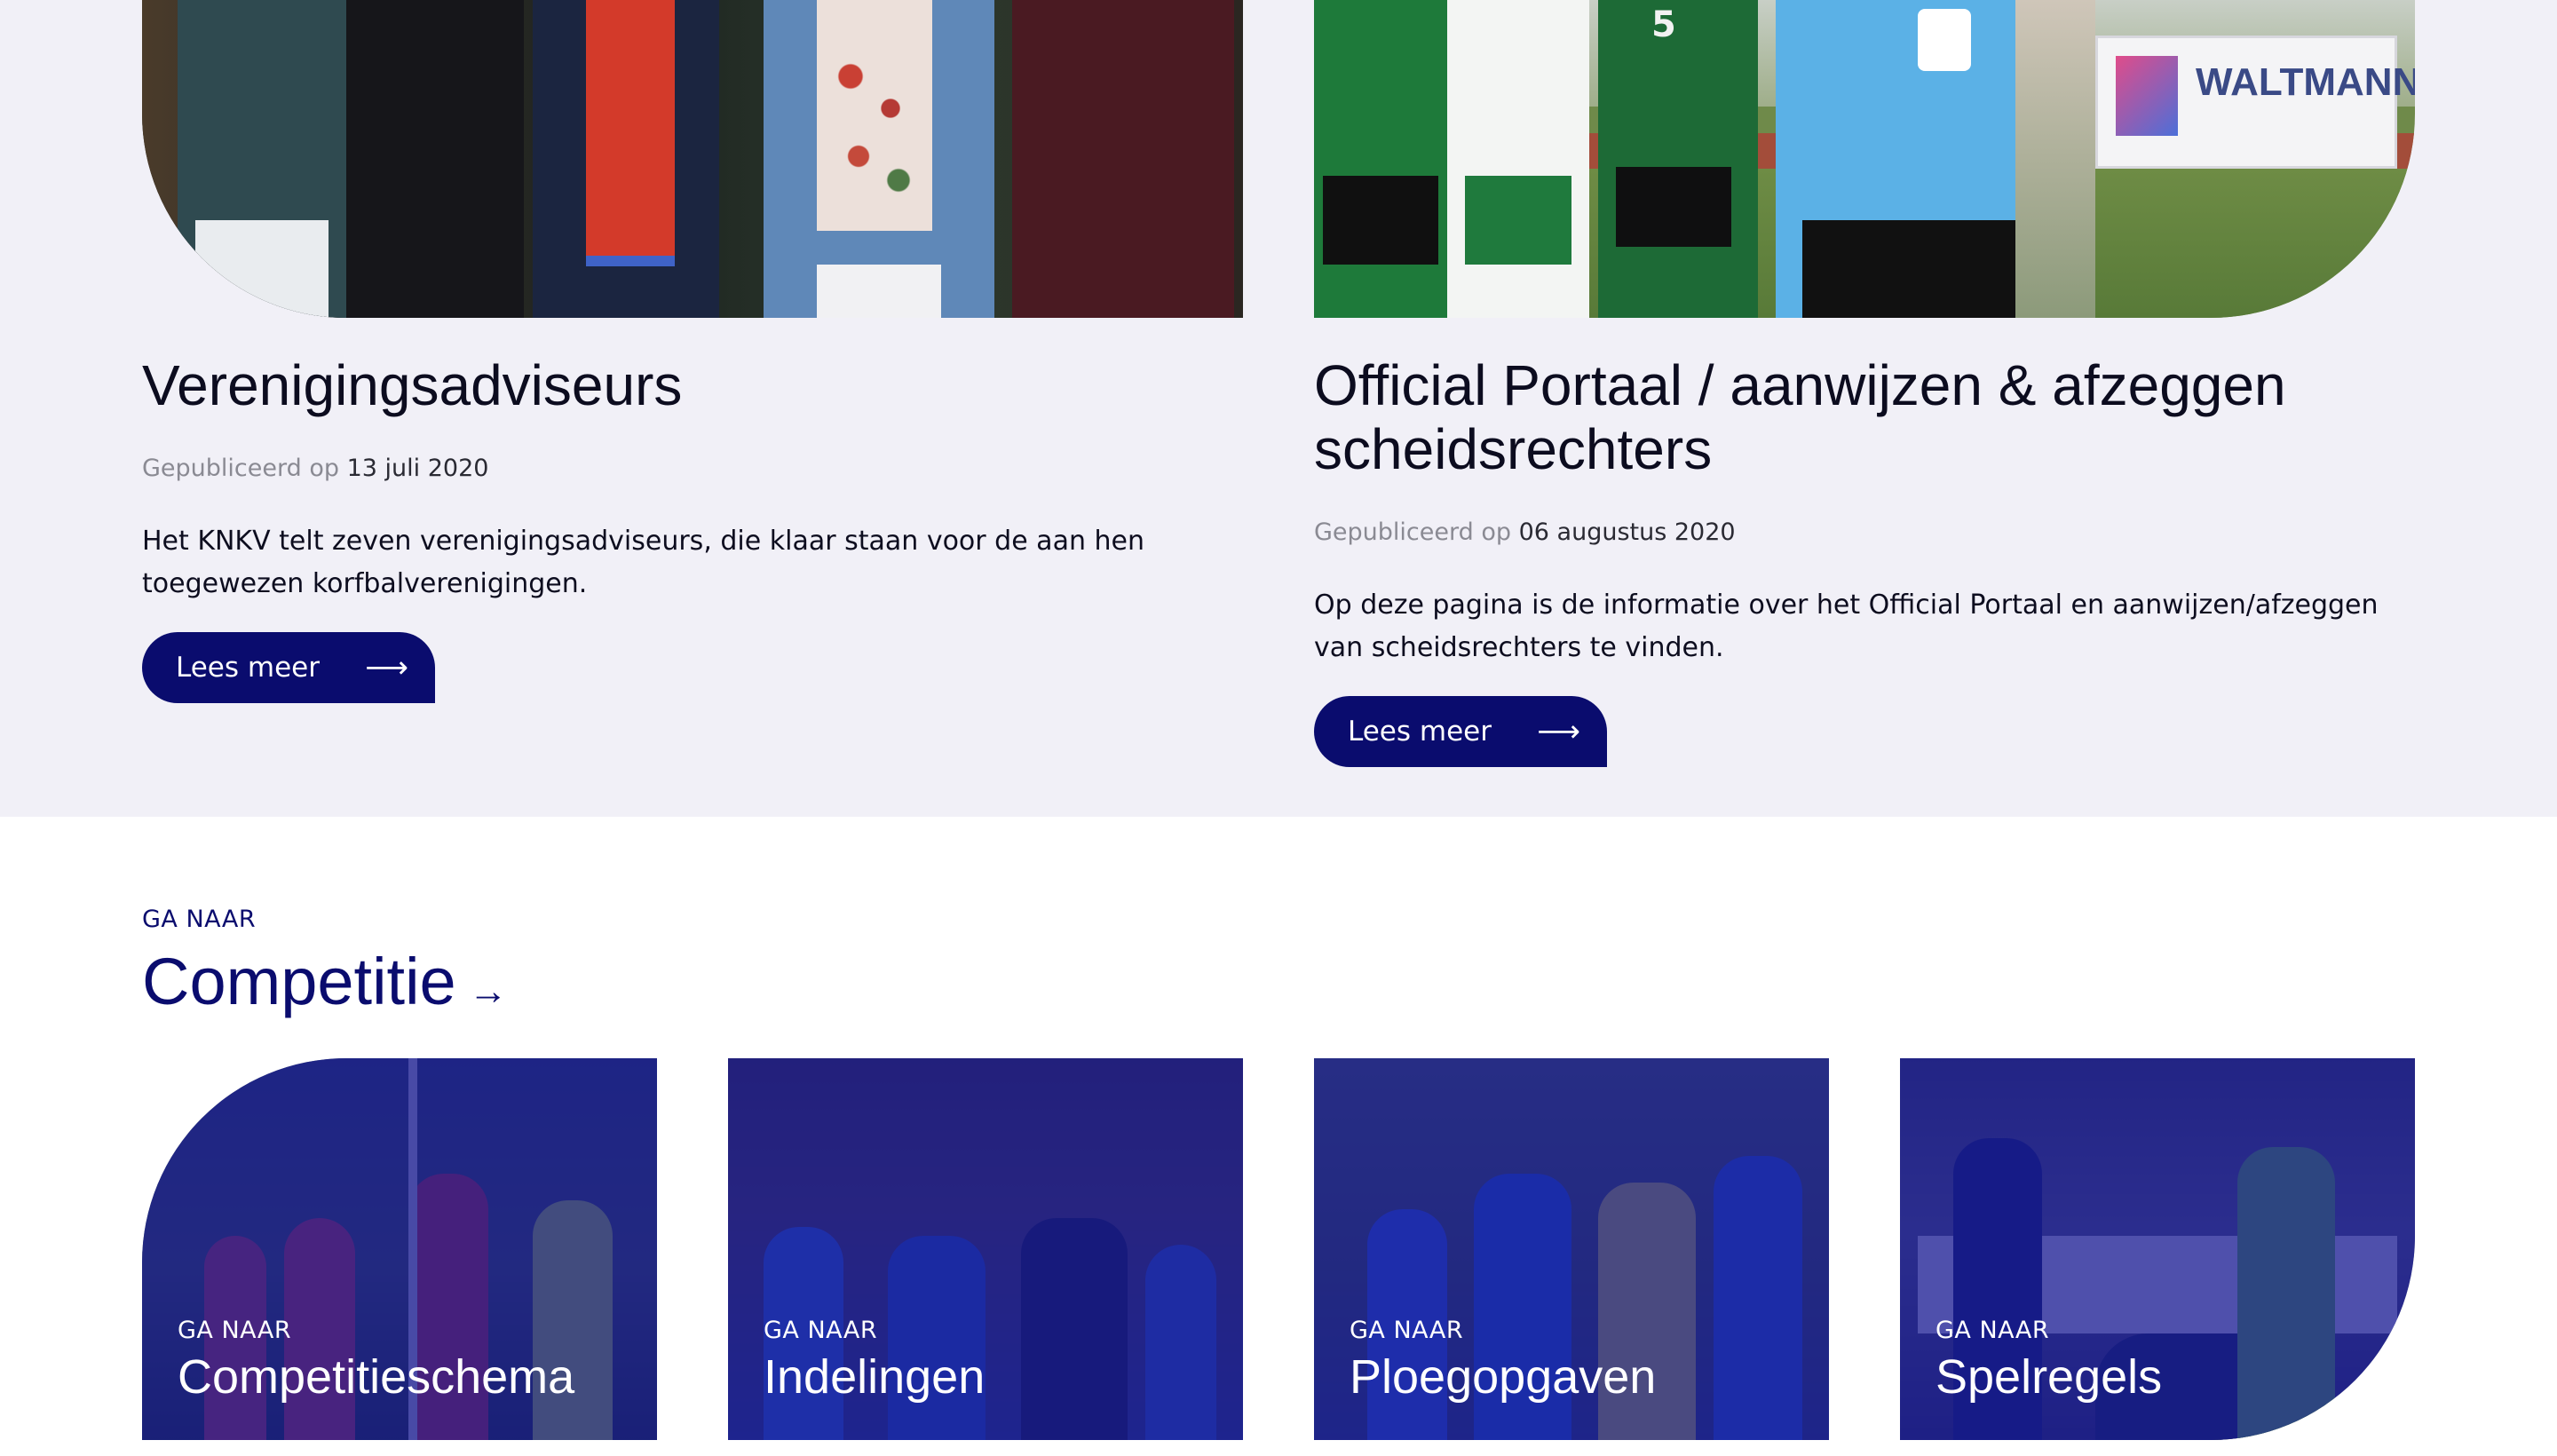 The width and height of the screenshot is (2557, 1456). I want to click on goto-competitie-section: GA NAAR Competitie →, so click(1278, 963).